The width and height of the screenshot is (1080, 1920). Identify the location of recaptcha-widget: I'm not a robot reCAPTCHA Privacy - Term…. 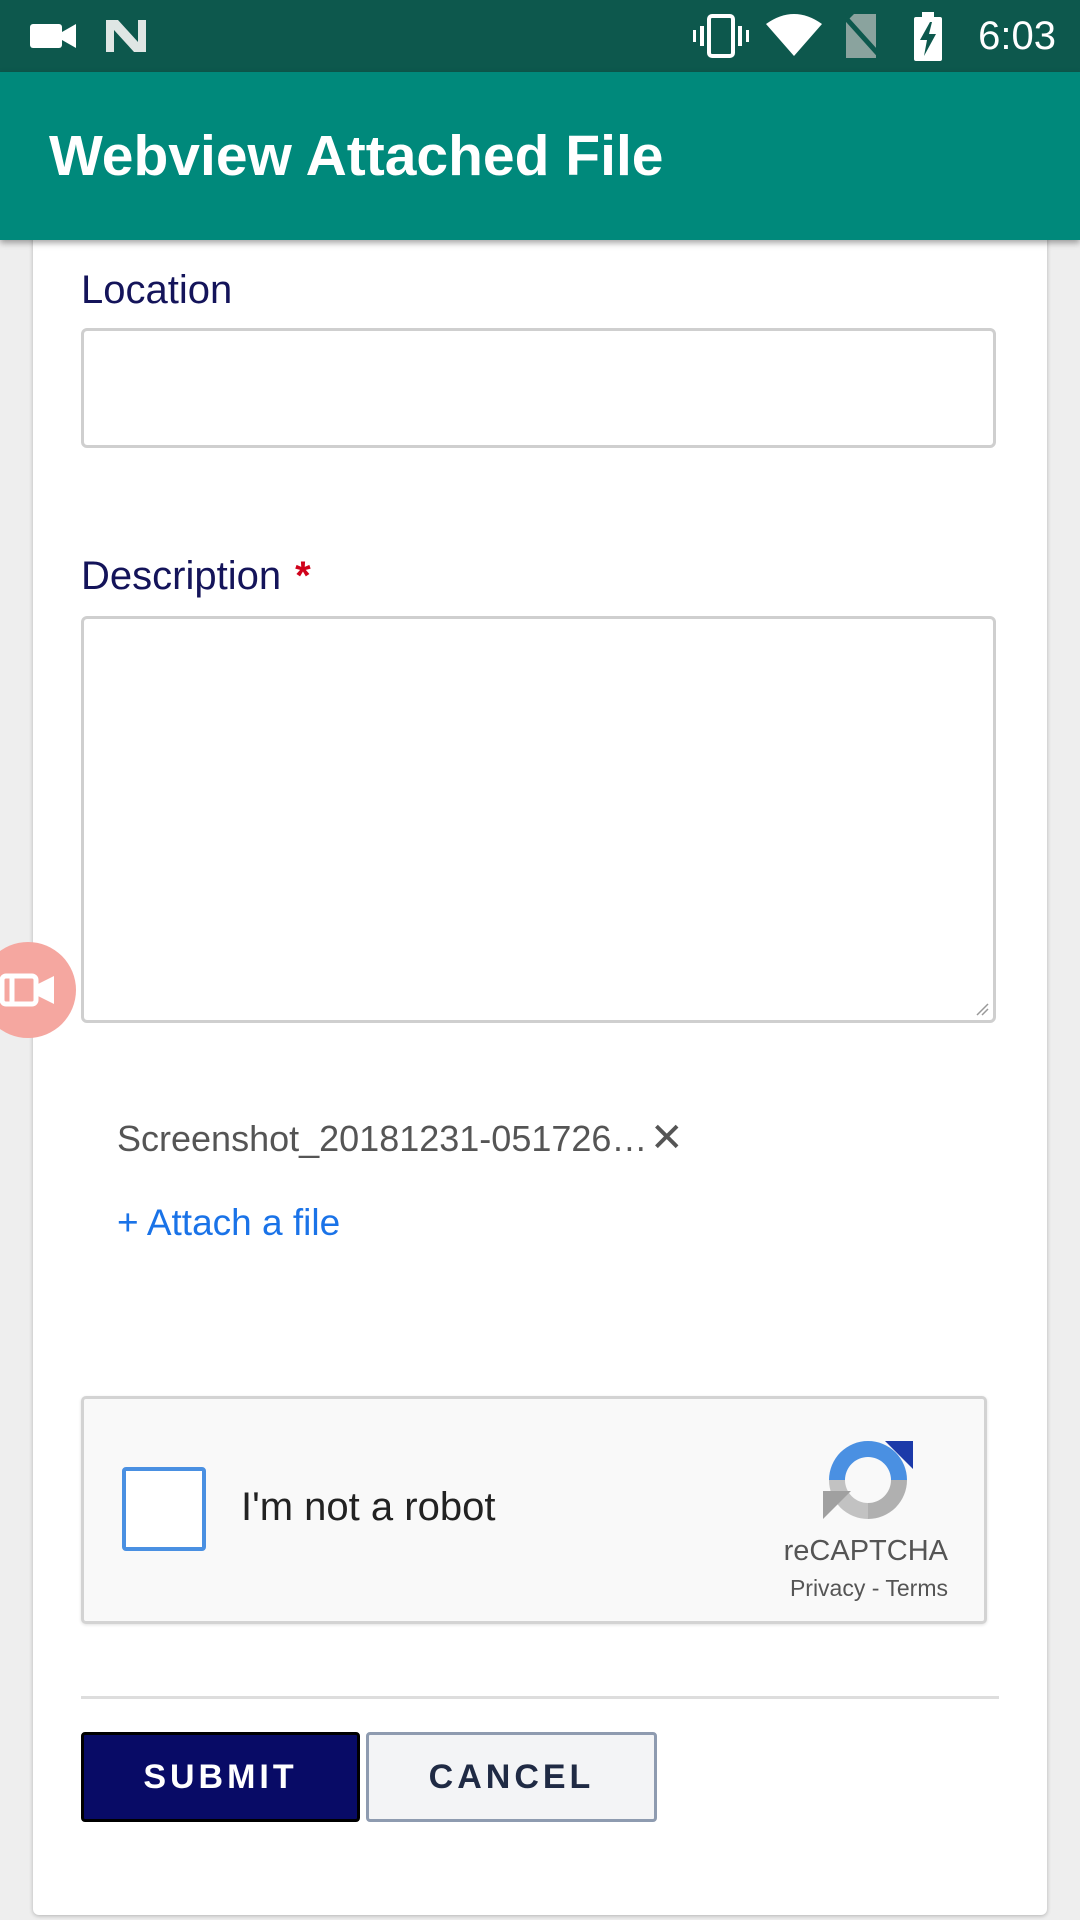
(534, 1510).